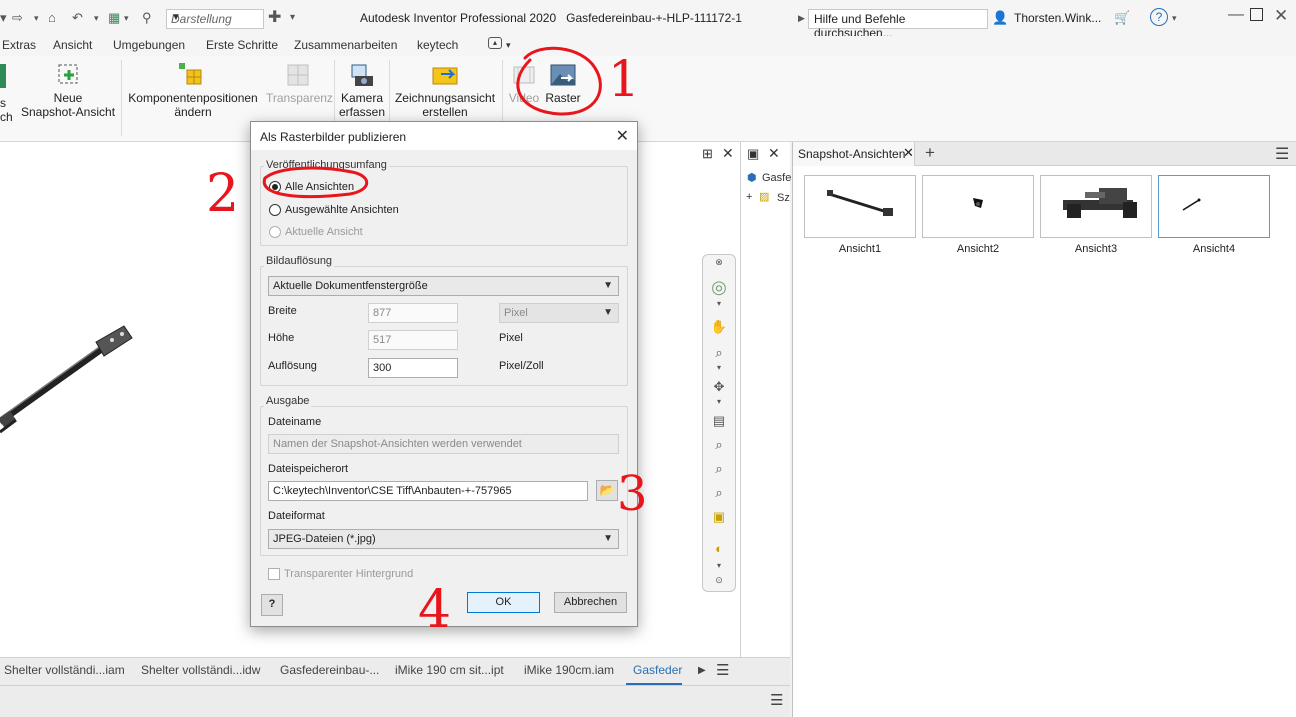 This screenshot has width=1296, height=717. I want to click on annotation-number-2: 2, so click(223, 194).